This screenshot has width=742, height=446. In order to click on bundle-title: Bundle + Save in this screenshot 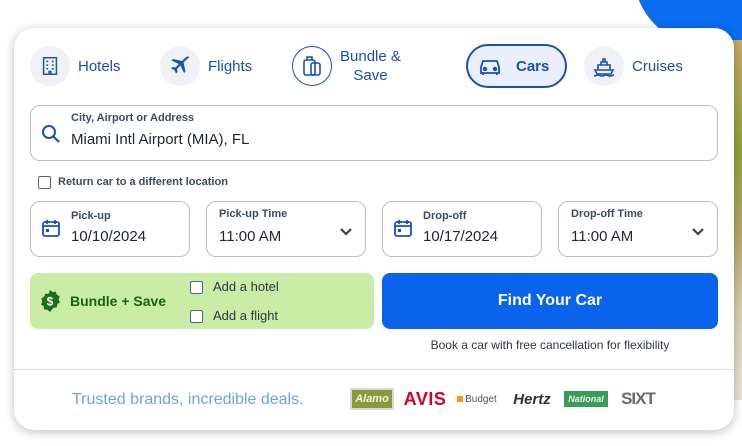, I will do `click(118, 301)`.